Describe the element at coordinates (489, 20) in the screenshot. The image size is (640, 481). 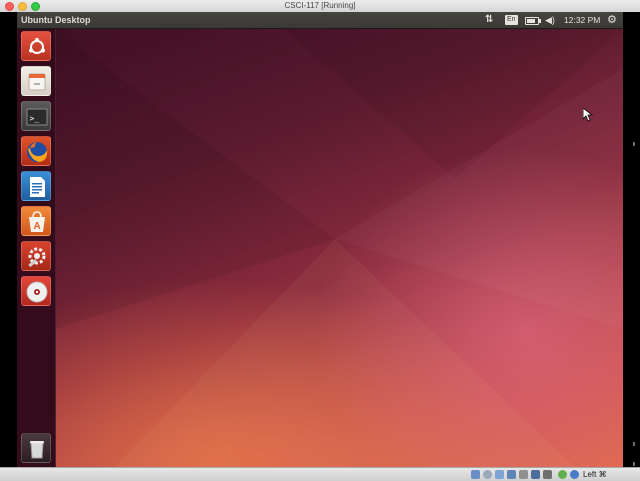
I see `network-transfer-icon: ⇅` at that location.